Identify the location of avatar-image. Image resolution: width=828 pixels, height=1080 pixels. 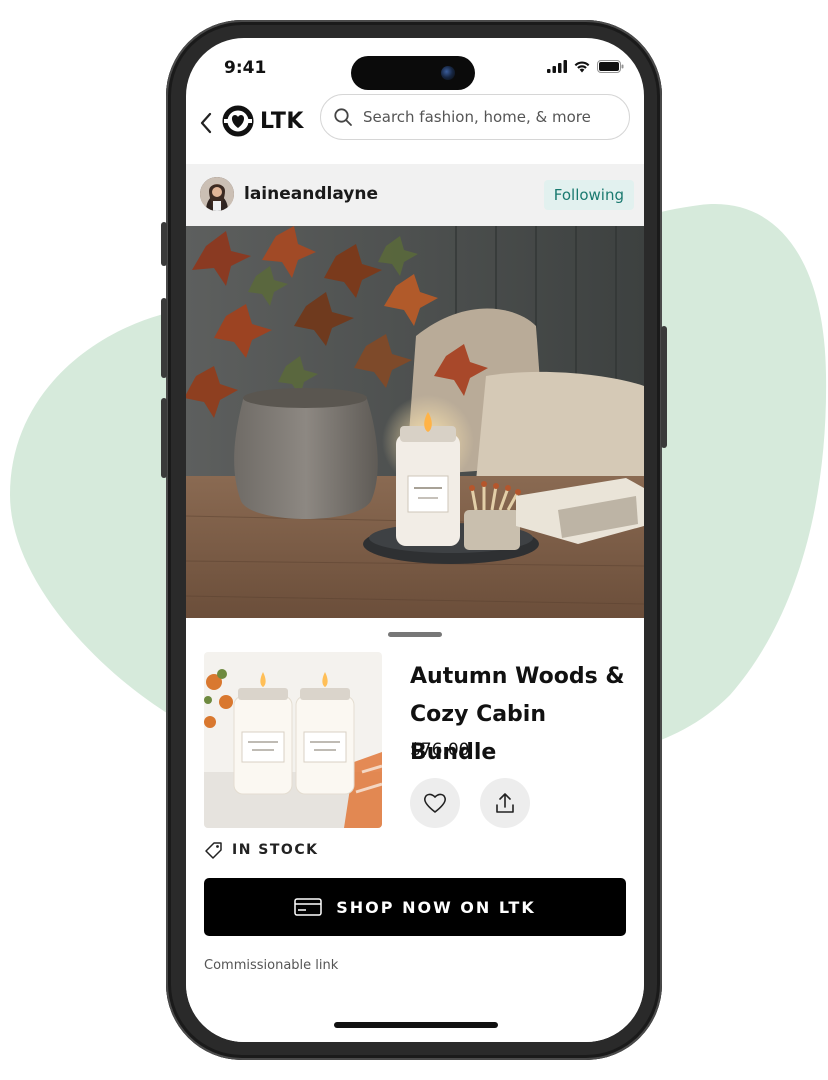
(217, 194).